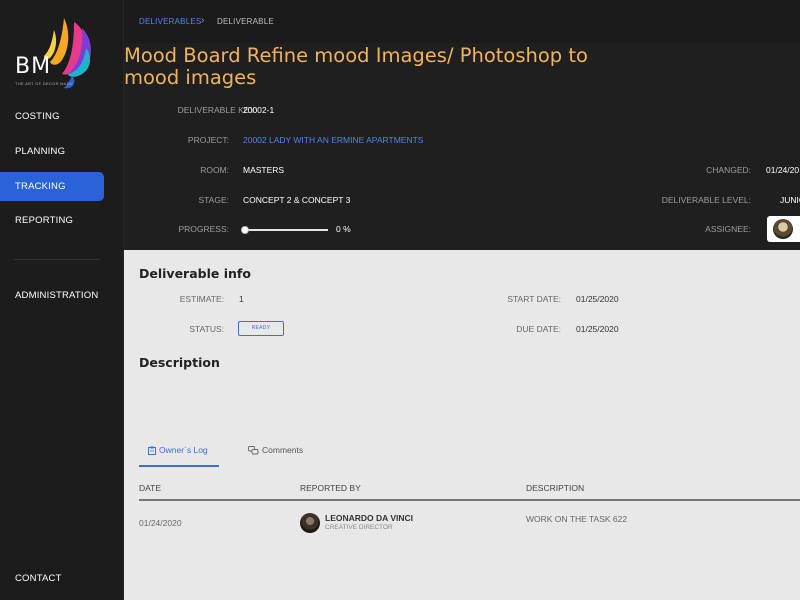 This screenshot has height=600, width=800. I want to click on logo-tagline: THE ART OF DECOR MADE, so click(44, 83).